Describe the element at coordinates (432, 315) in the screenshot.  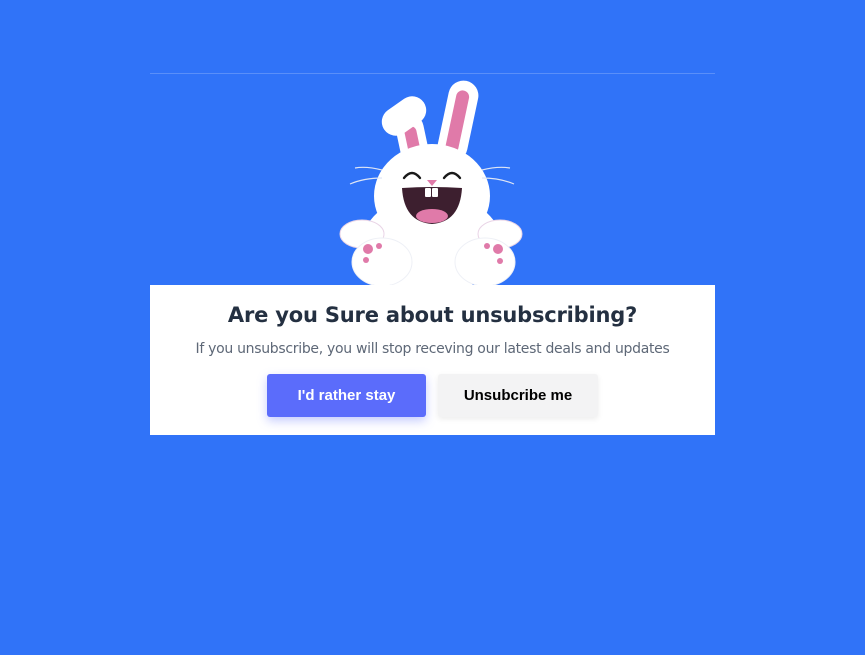
I see `dialog-title: Are you Sure about unsubscribing?` at that location.